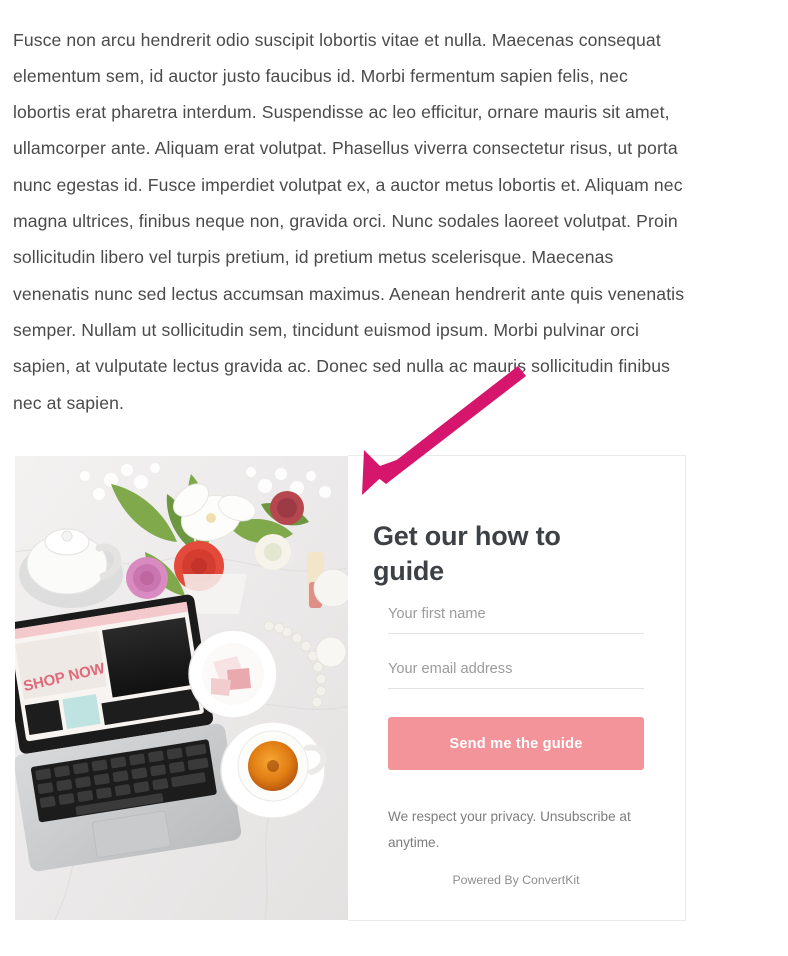 The height and width of the screenshot is (956, 788). Describe the element at coordinates (516, 880) in the screenshot. I see `powered-by-label: Powered By ConvertKit` at that location.